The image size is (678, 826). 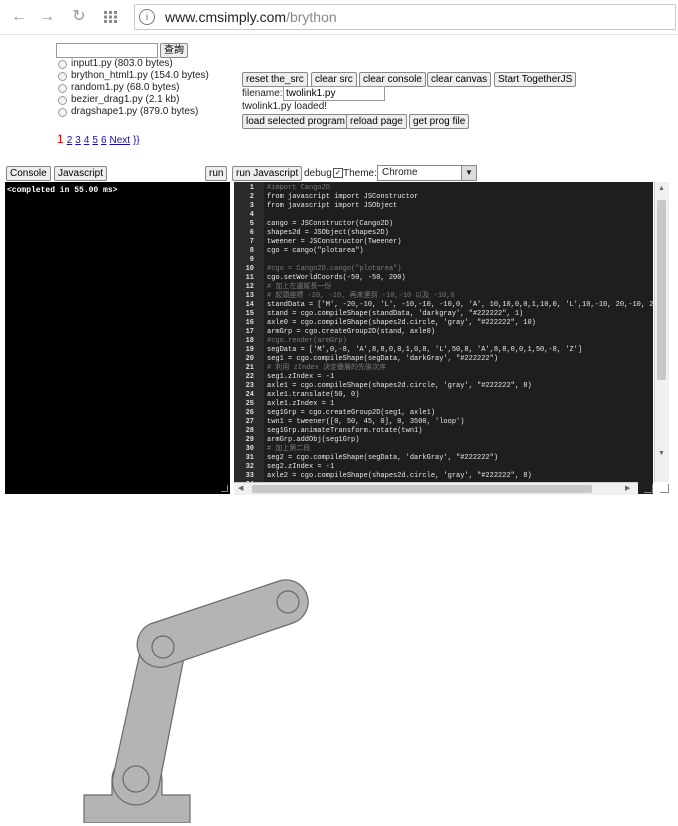 What do you see at coordinates (251, 251) in the screenshot?
I see `line-number: 8` at bounding box center [251, 251].